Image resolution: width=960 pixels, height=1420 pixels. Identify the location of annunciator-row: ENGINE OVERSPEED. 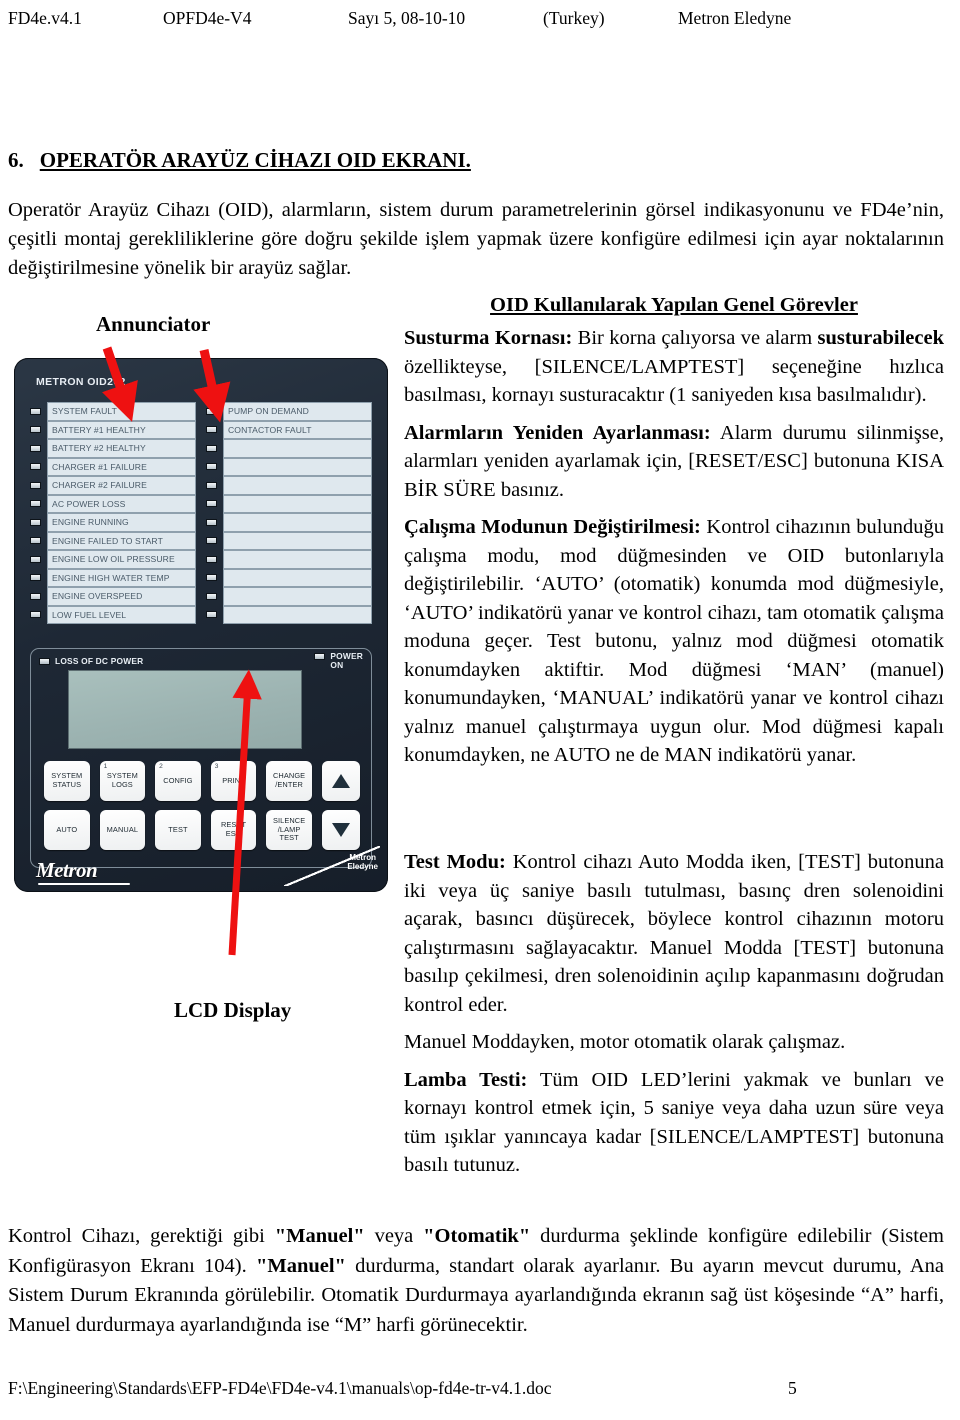
(113, 596).